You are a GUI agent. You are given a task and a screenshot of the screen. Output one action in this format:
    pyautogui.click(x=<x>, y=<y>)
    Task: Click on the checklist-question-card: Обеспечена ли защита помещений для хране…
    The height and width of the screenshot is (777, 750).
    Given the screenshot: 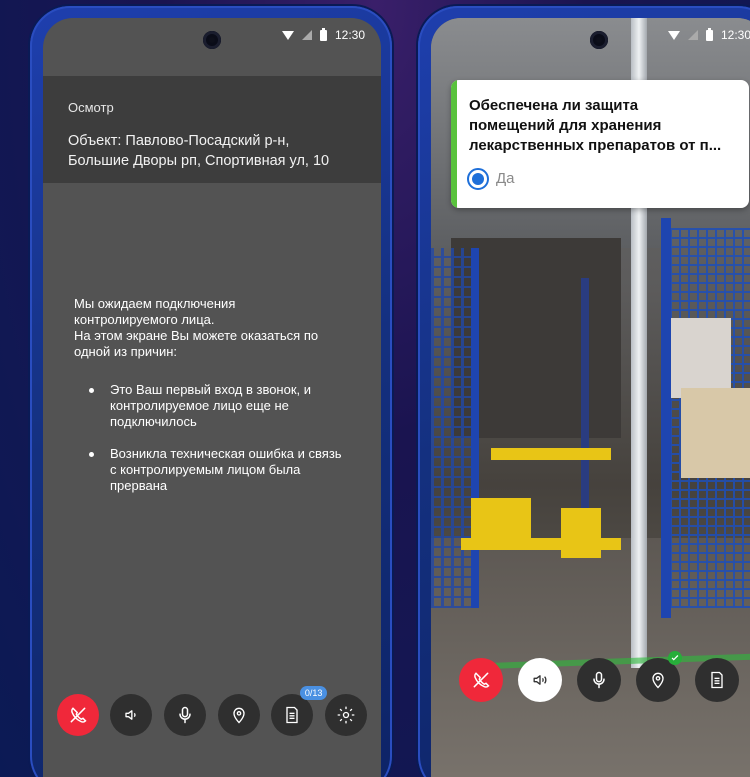 What is the action you would take?
    pyautogui.click(x=600, y=144)
    